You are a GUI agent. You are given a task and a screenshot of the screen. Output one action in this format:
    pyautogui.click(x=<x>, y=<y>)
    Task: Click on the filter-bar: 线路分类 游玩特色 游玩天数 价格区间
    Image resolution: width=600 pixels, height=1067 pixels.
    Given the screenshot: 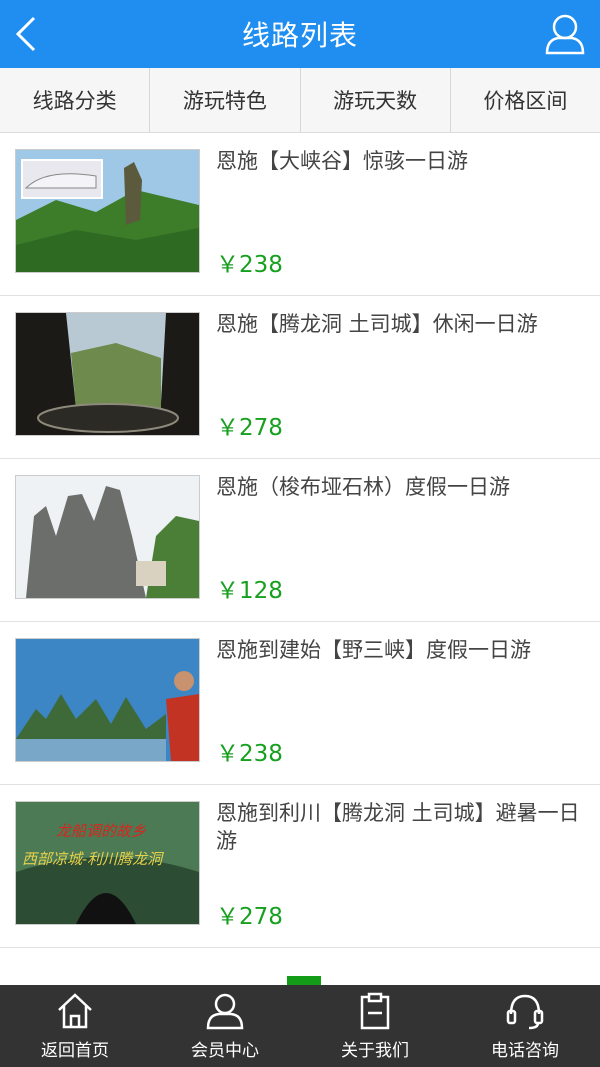 What is the action you would take?
    pyautogui.click(x=300, y=100)
    